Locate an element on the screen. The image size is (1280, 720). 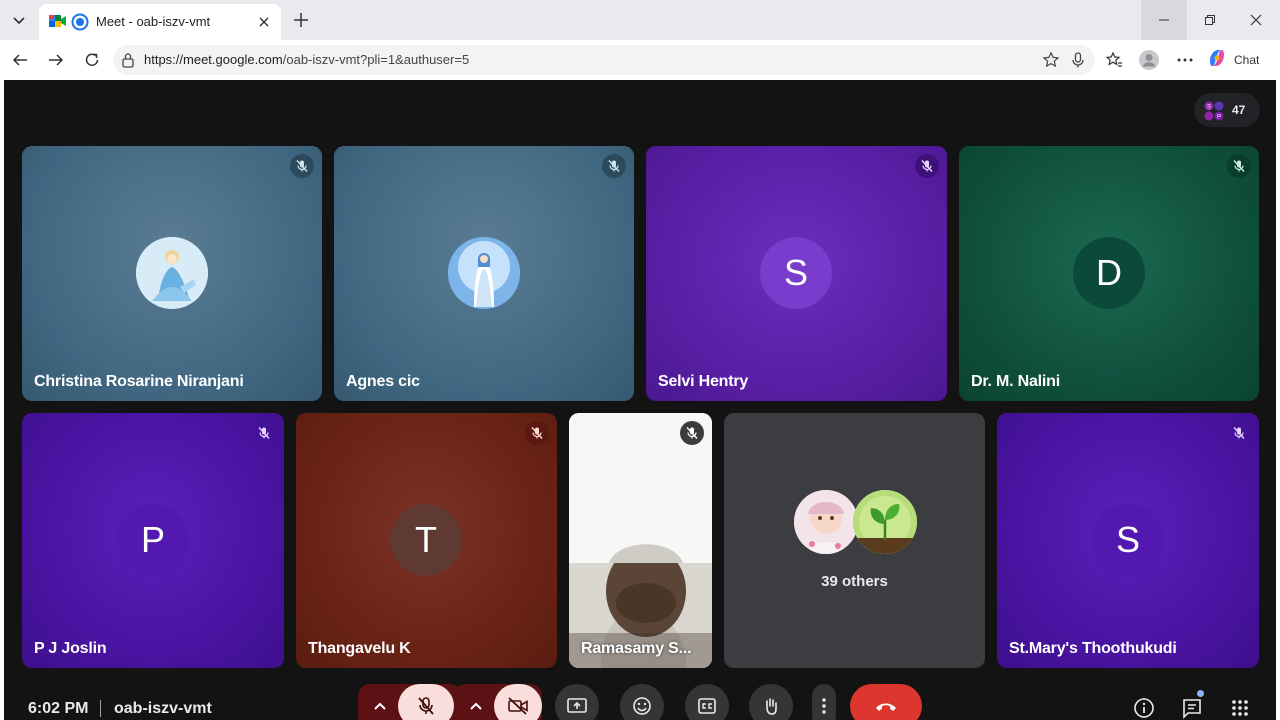
end-call-icon is located at coordinates (886, 707).